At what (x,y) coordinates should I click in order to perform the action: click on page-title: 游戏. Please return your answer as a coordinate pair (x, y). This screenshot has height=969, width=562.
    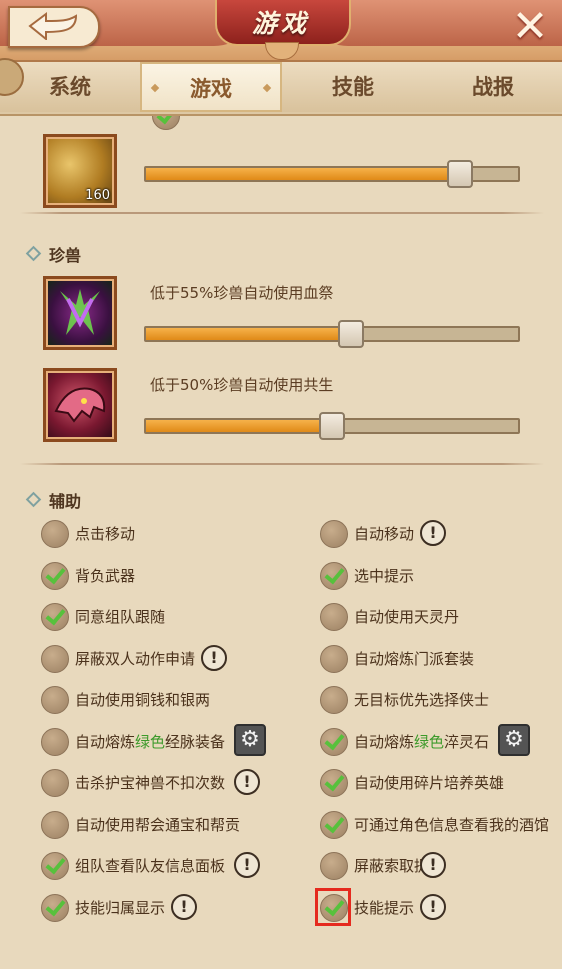
    Looking at the image, I should click on (280, 23).